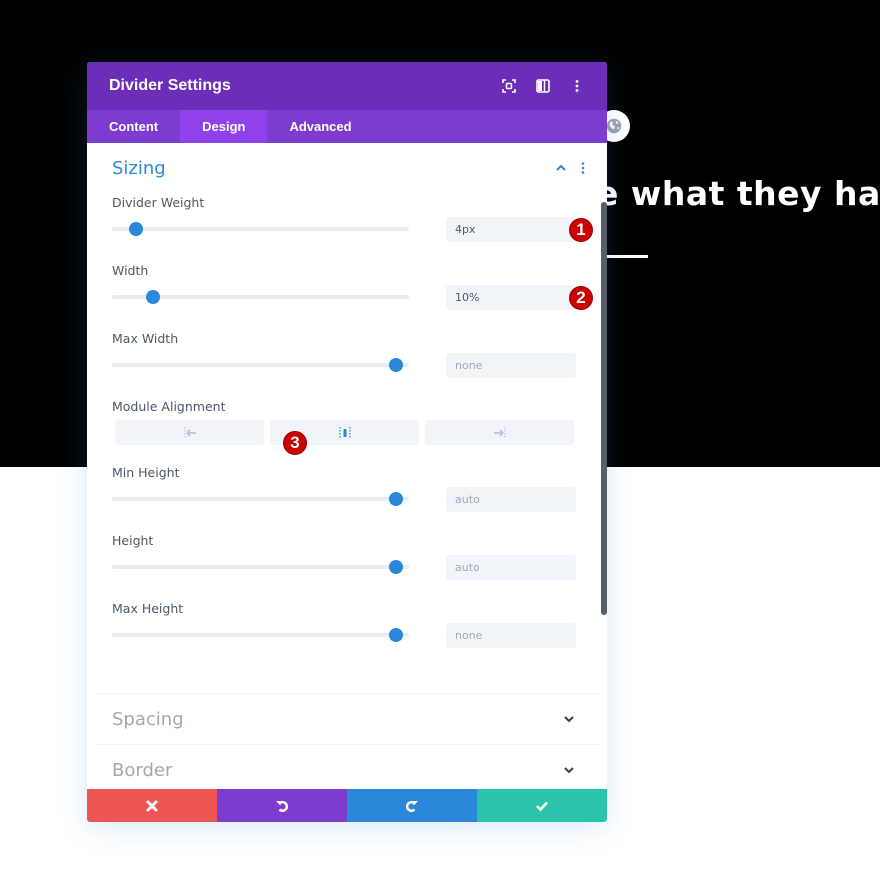 The image size is (880, 894). I want to click on expand-border-button, so click(569, 770).